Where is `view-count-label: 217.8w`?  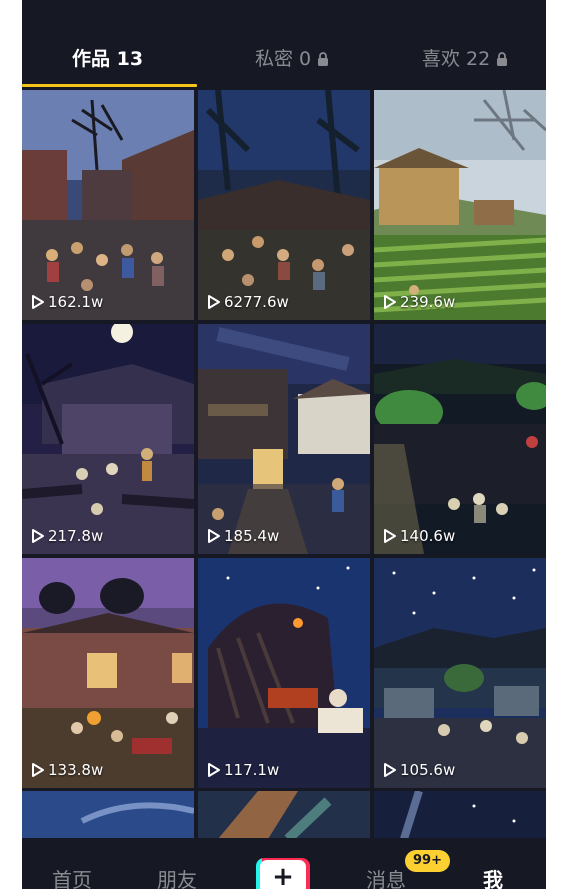
view-count-label: 217.8w is located at coordinates (76, 536).